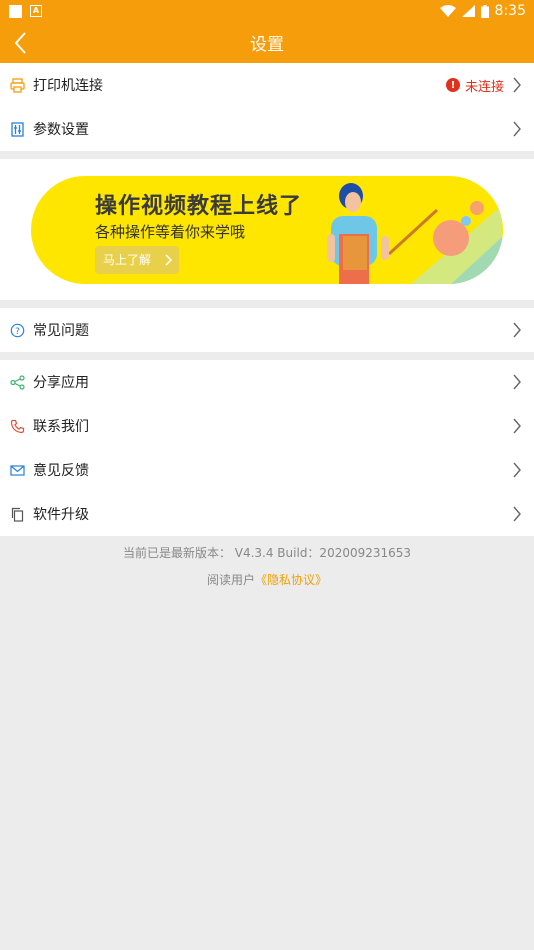 The width and height of the screenshot is (534, 950). Describe the element at coordinates (267, 45) in the screenshot. I see `page-title: 设置` at that location.